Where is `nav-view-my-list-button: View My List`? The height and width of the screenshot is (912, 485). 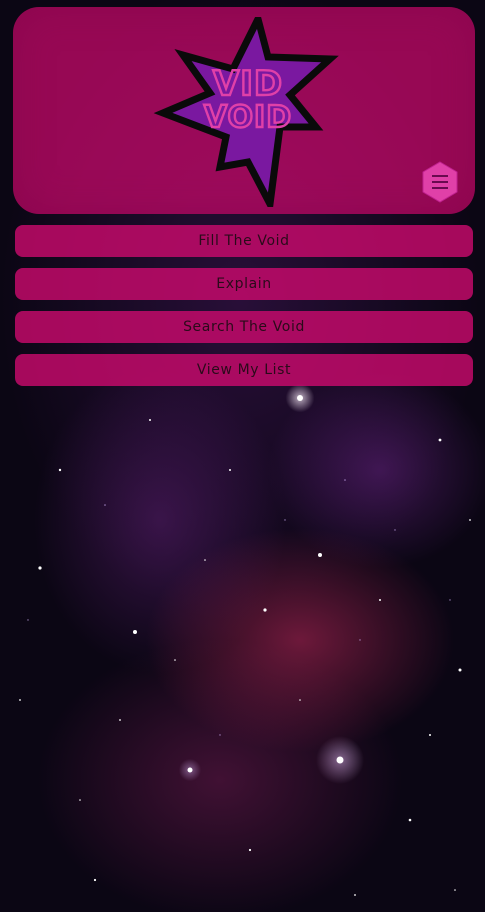
nav-view-my-list-button: View My List is located at coordinates (244, 370).